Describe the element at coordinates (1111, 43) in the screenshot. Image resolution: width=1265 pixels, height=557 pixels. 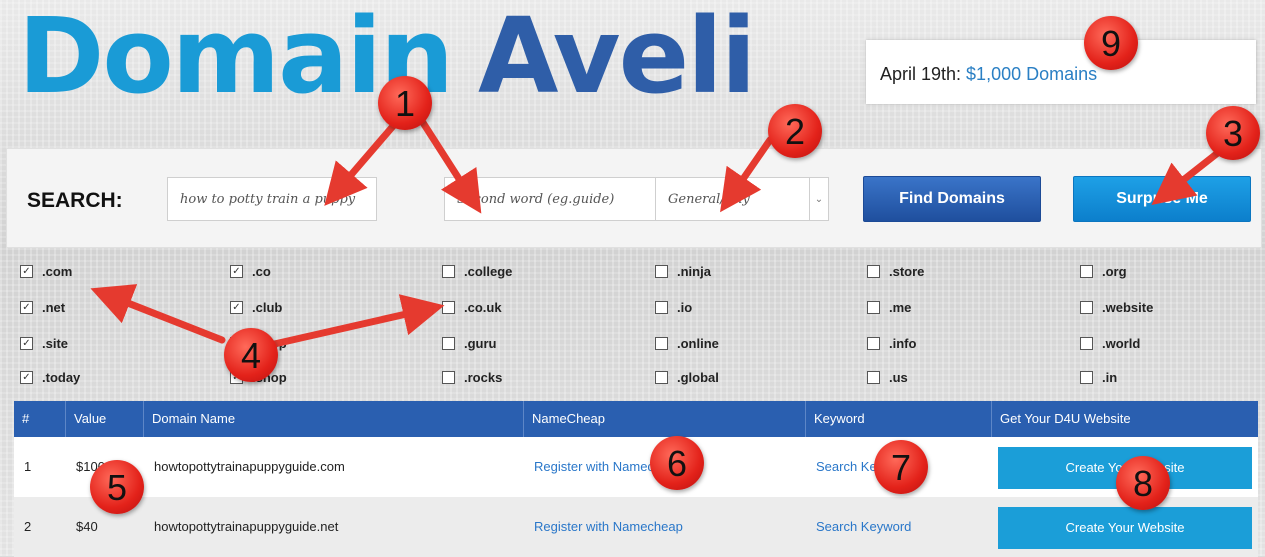
I see `callout-marker-9: 9` at that location.